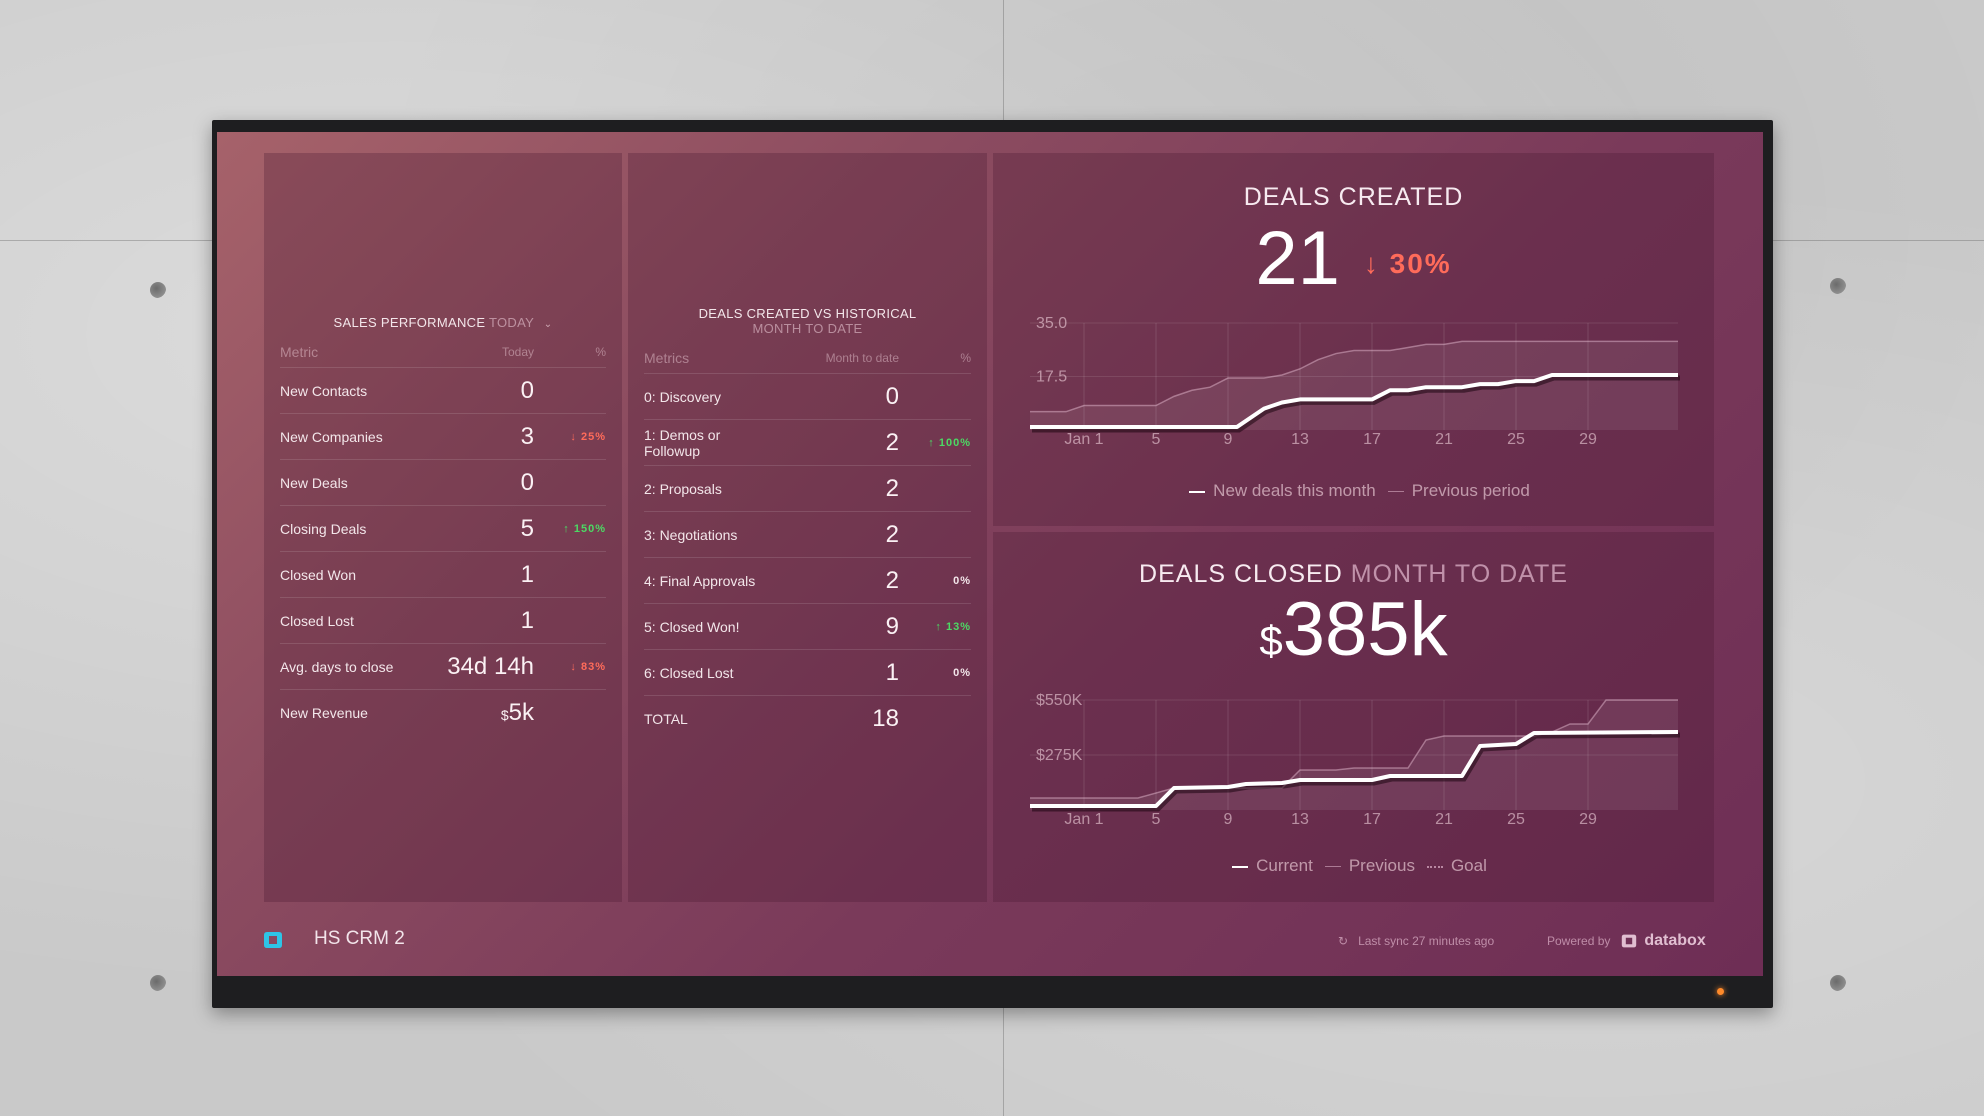 This screenshot has width=1984, height=1116. I want to click on table-row: Avg. days to close 34d 14h ↓ 83%, so click(443, 667).